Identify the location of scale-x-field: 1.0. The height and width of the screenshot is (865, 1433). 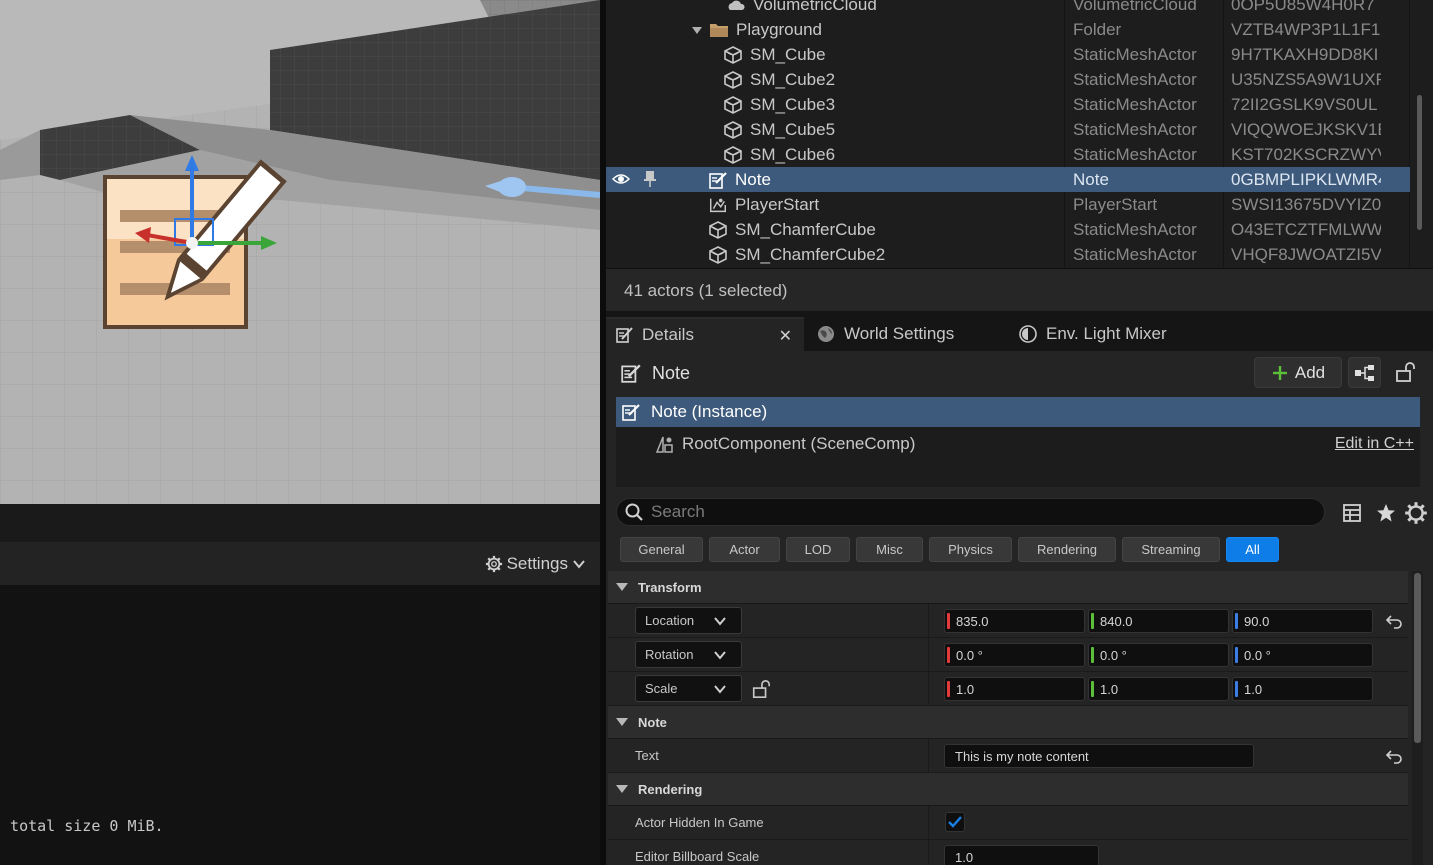
(1014, 689).